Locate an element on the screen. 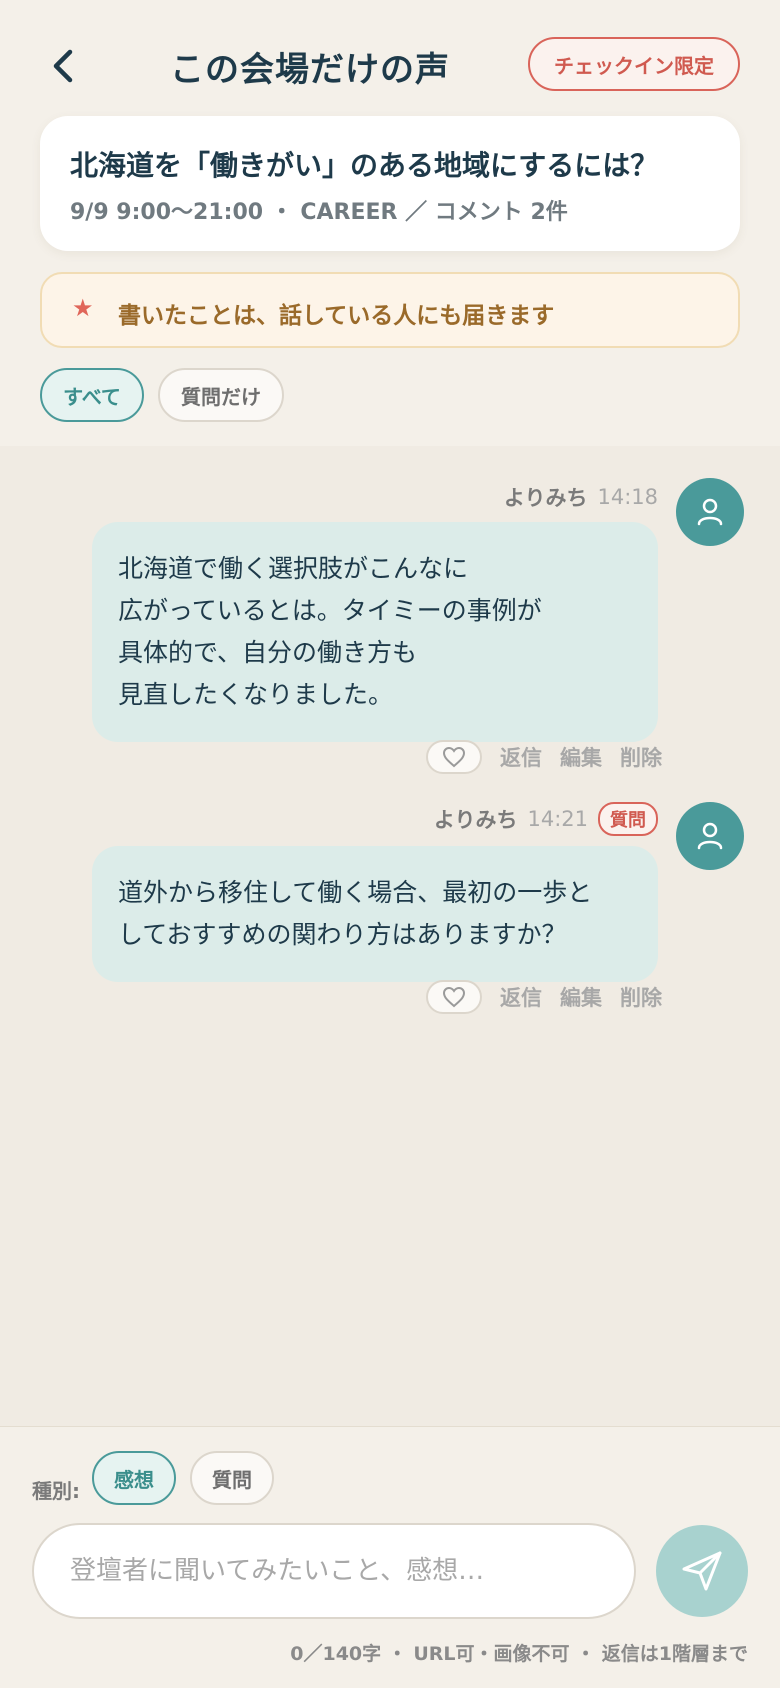 This screenshot has width=780, height=1688. checkin-only-badge: チェックイン限定 is located at coordinates (634, 64).